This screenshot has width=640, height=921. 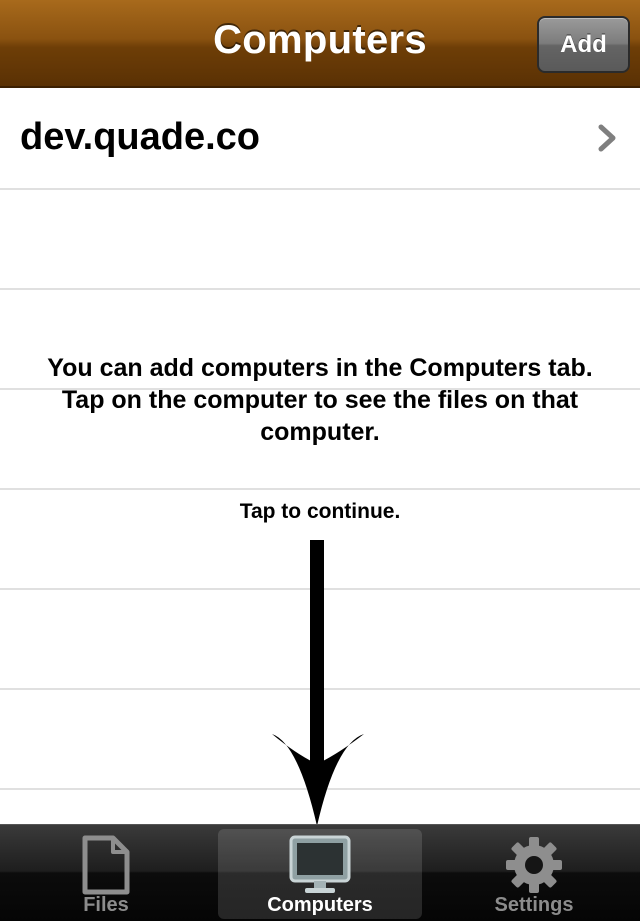 I want to click on tab-files-label: Files, so click(x=106, y=905).